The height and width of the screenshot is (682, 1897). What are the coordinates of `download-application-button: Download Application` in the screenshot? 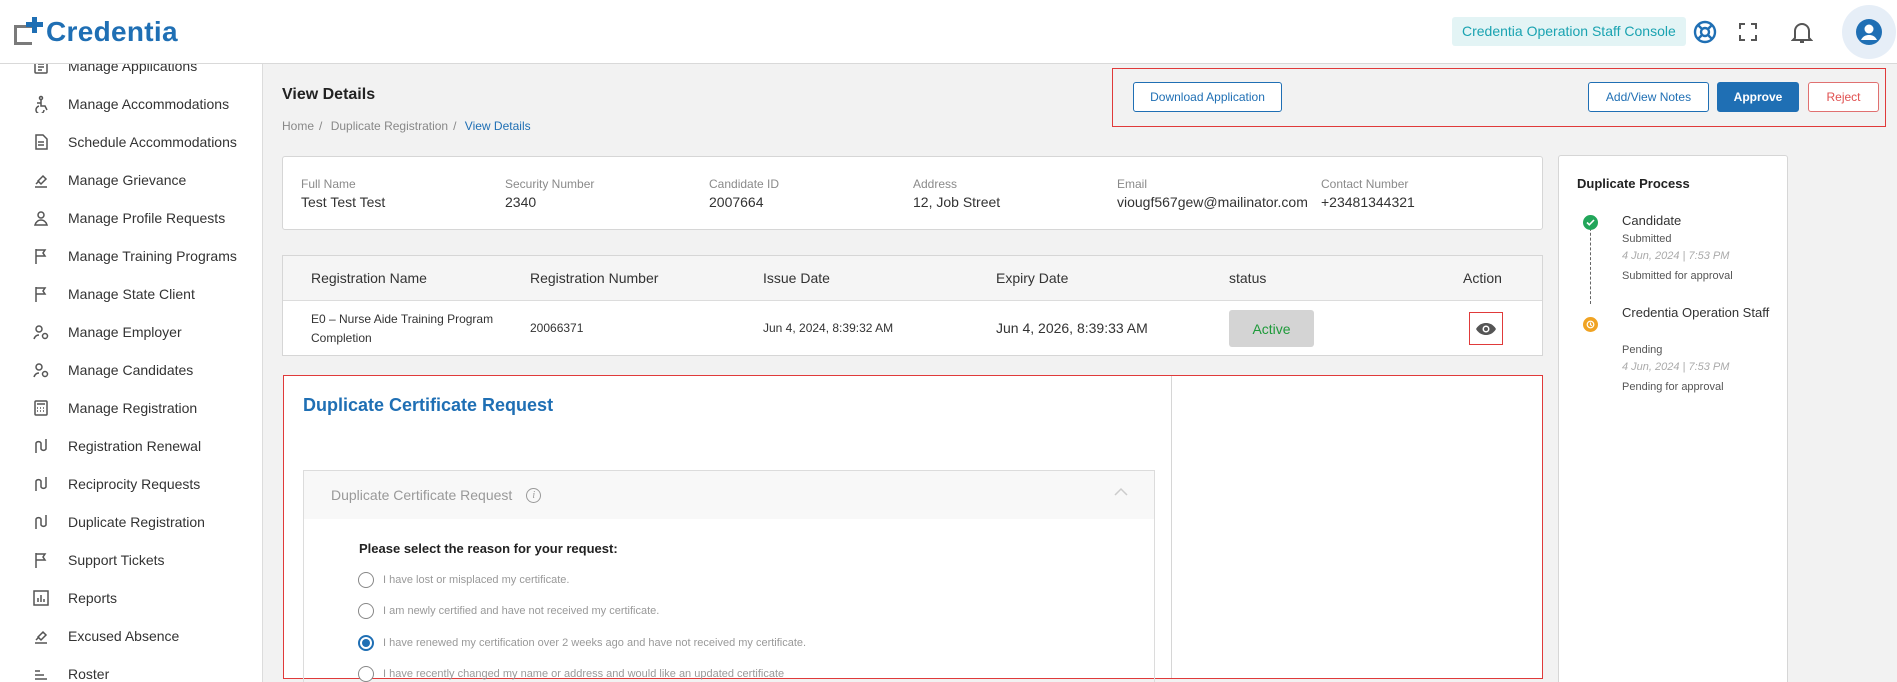 It's located at (1207, 97).